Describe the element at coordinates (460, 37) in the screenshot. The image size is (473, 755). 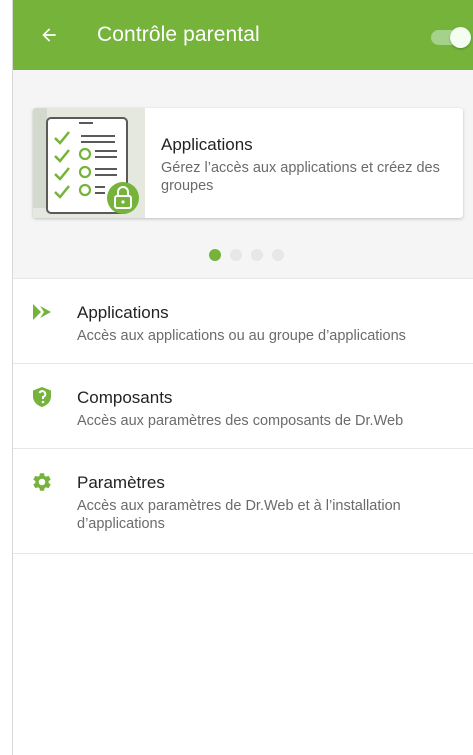
I see `toggle-thumb` at that location.